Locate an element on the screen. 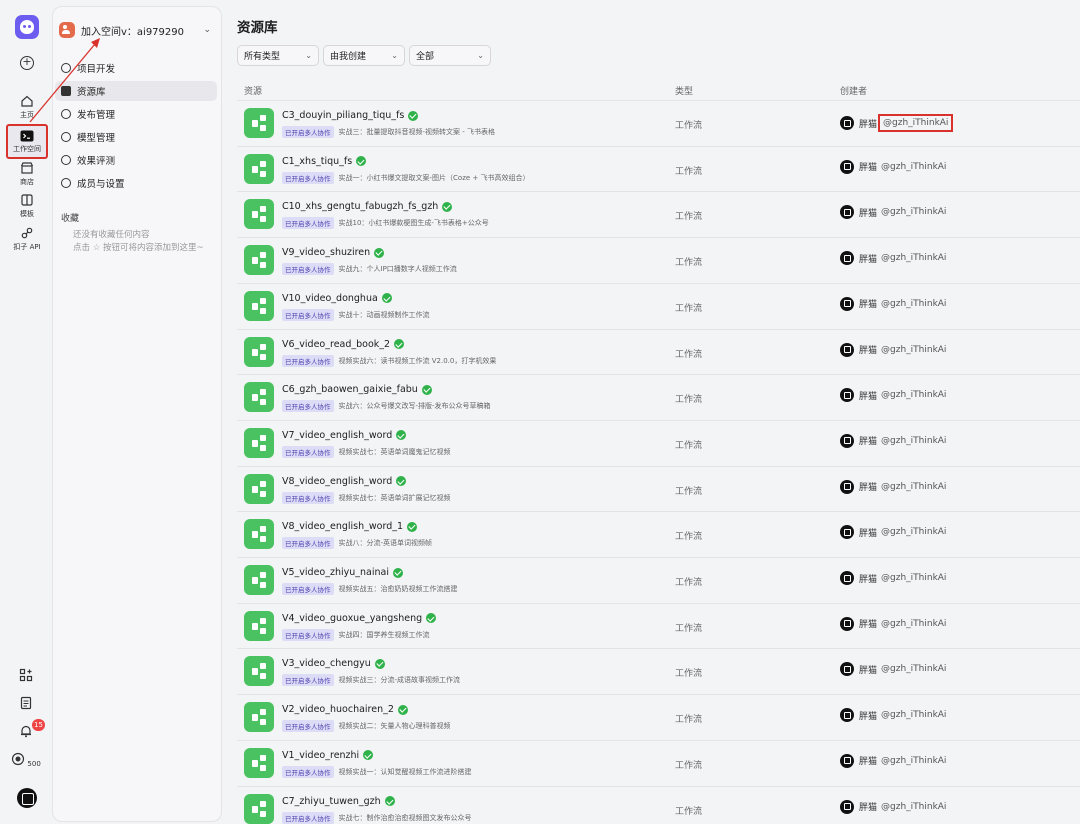 The width and height of the screenshot is (1080, 824). notification-badge: 15 is located at coordinates (38, 725).